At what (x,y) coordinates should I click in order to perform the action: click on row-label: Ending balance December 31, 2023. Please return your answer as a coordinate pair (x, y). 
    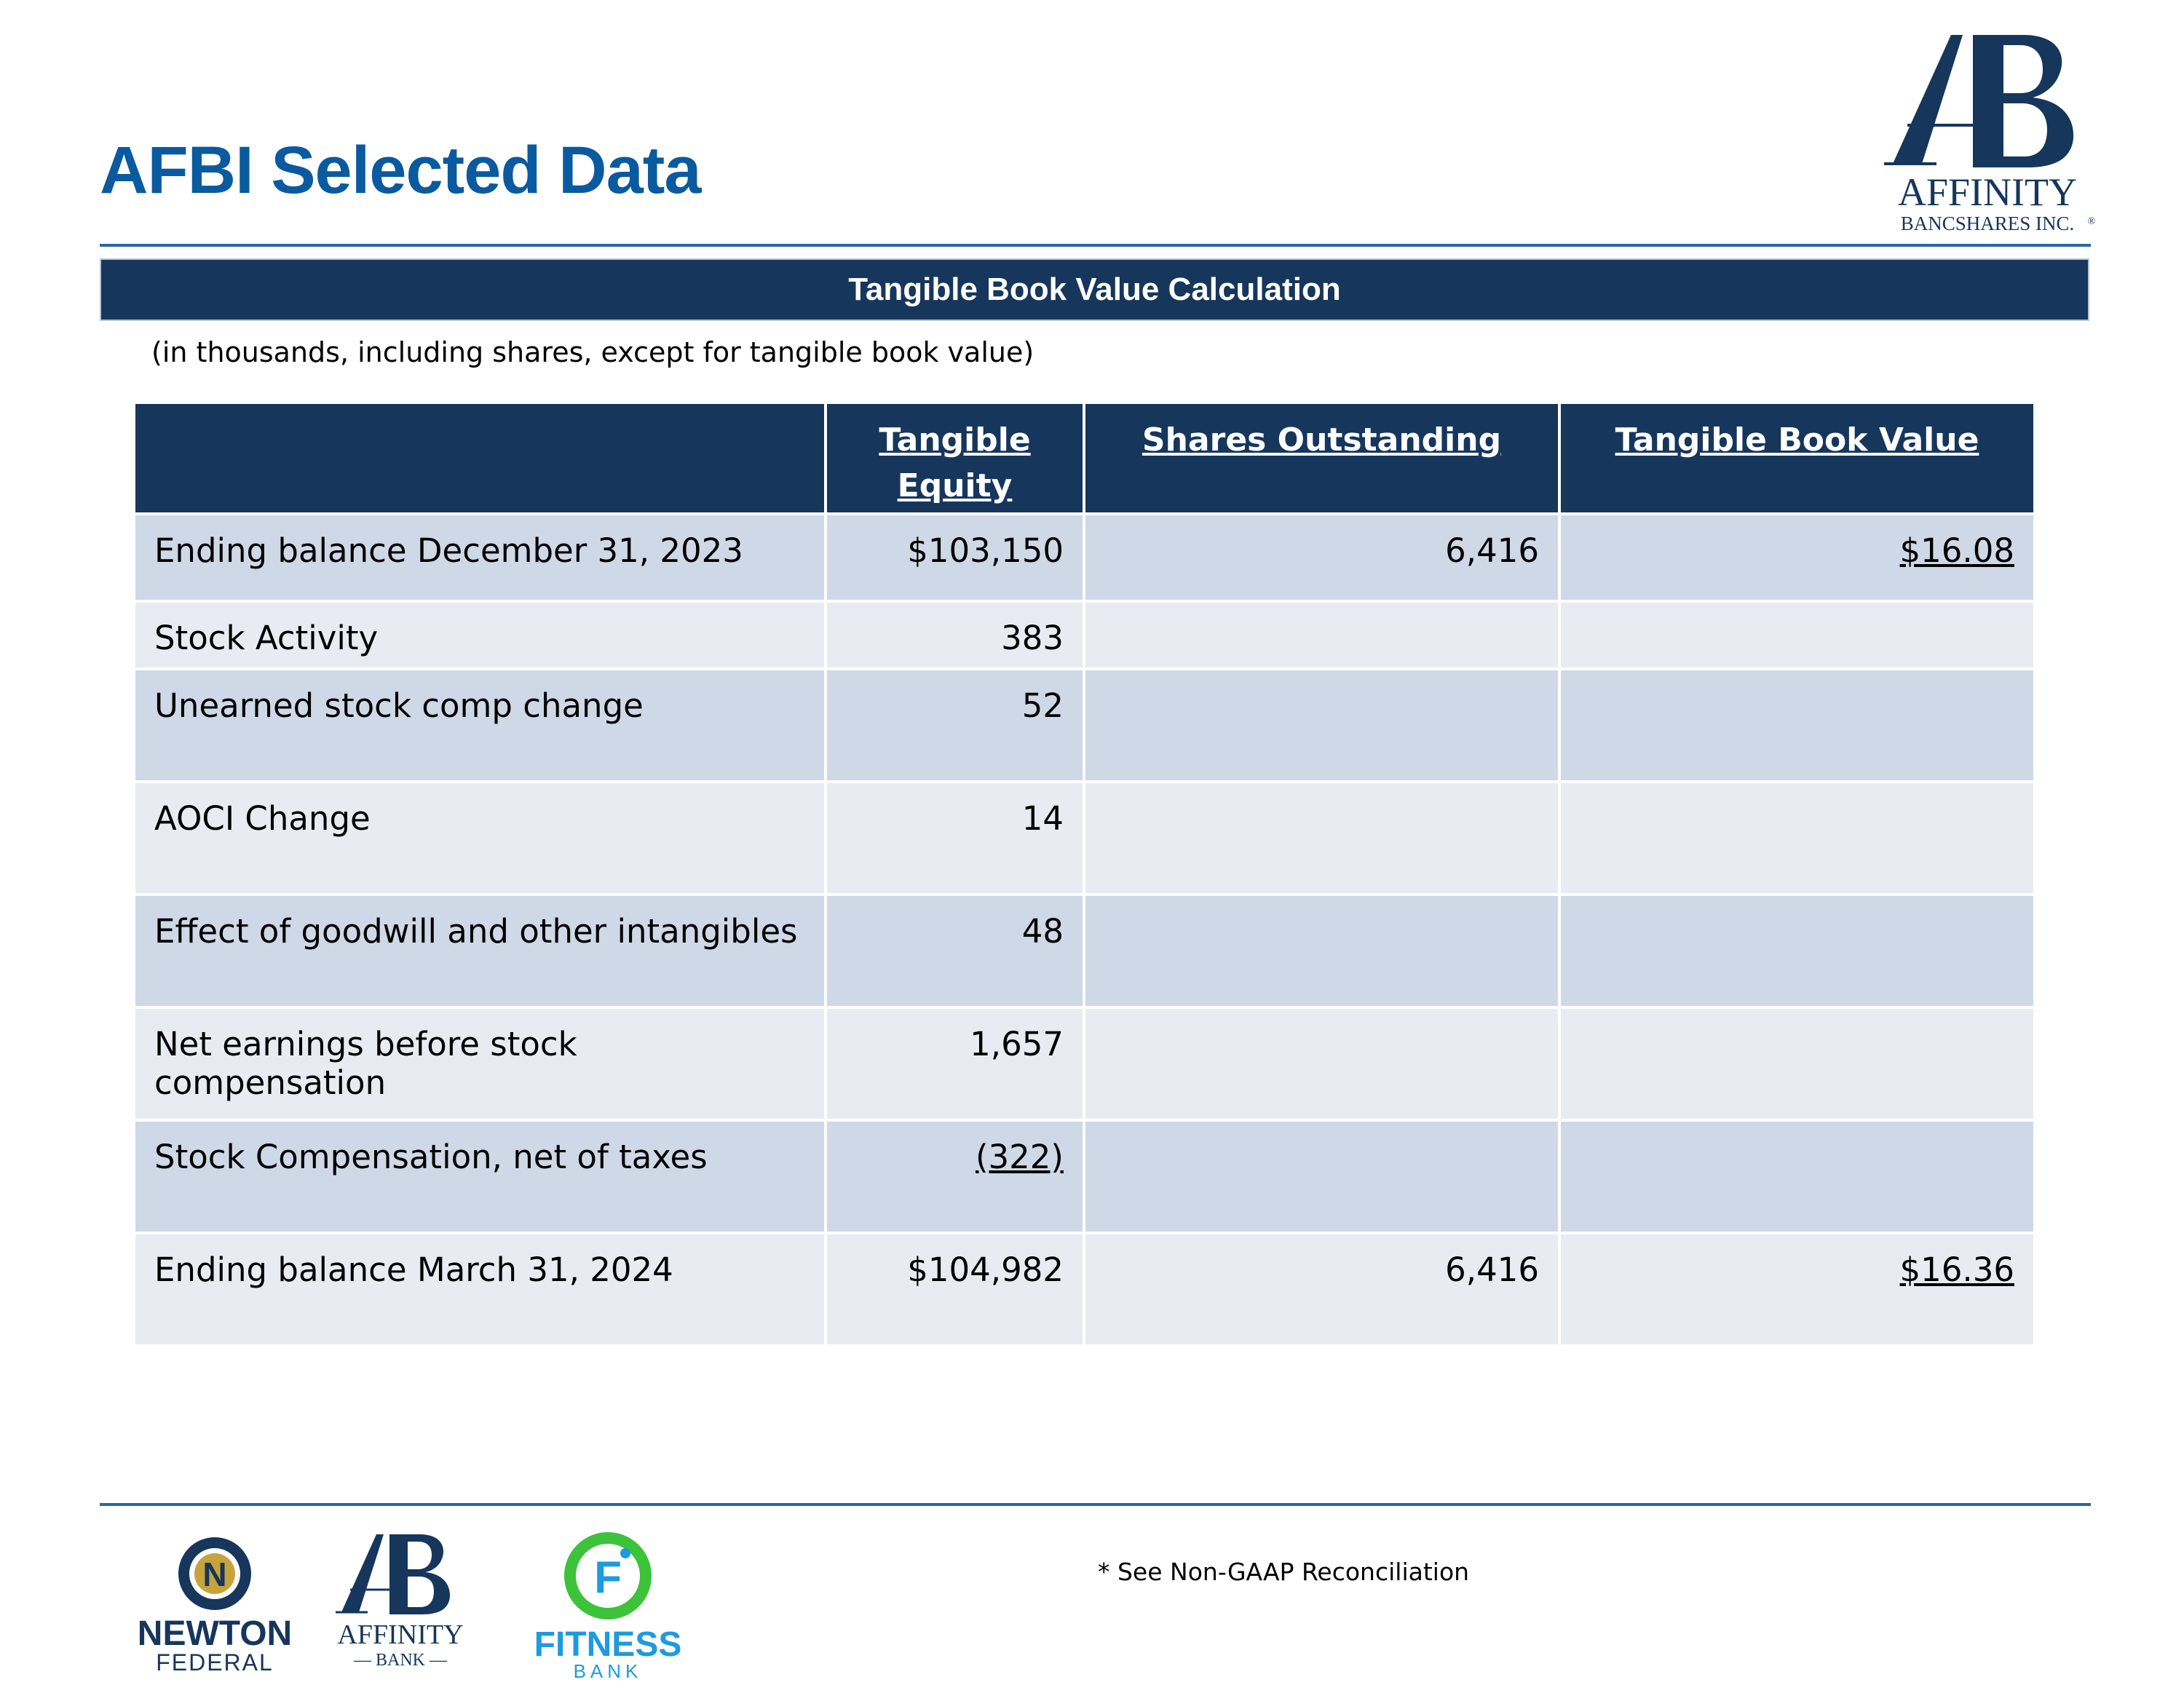
    Looking at the image, I should click on (479, 557).